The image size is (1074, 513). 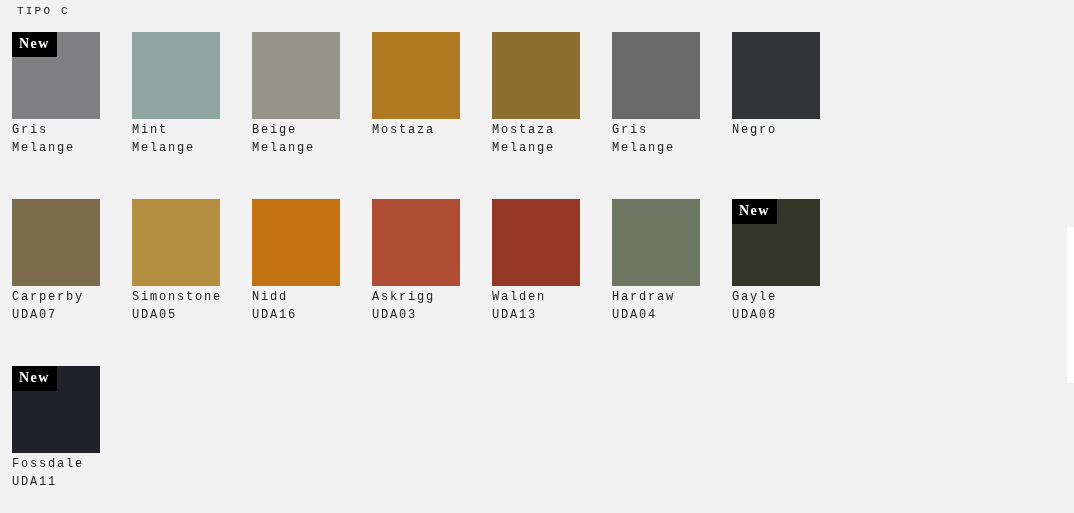 I want to click on fabric-name: Negro, so click(x=755, y=130).